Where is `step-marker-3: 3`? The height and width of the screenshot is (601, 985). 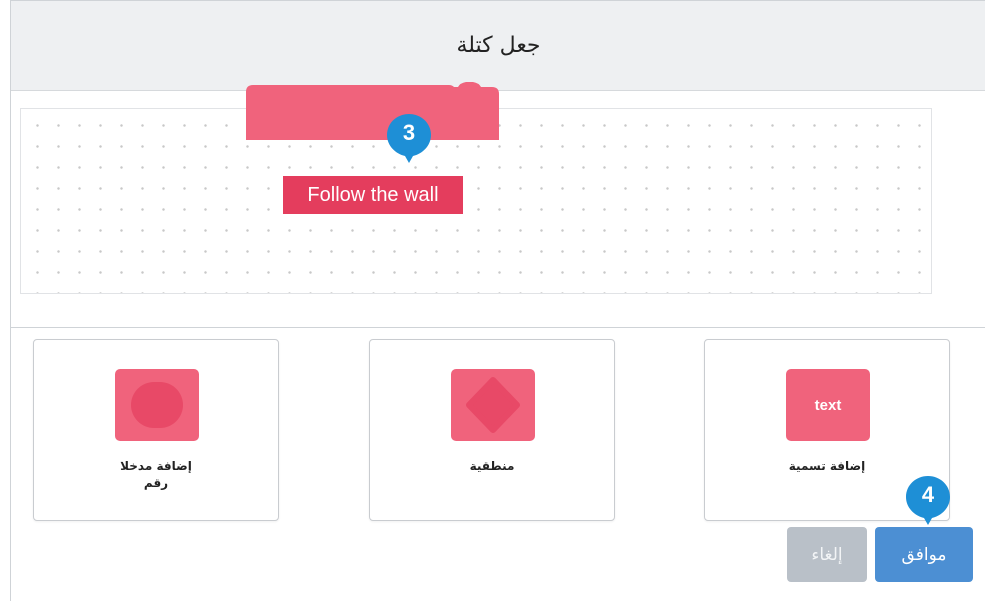 step-marker-3: 3 is located at coordinates (409, 138).